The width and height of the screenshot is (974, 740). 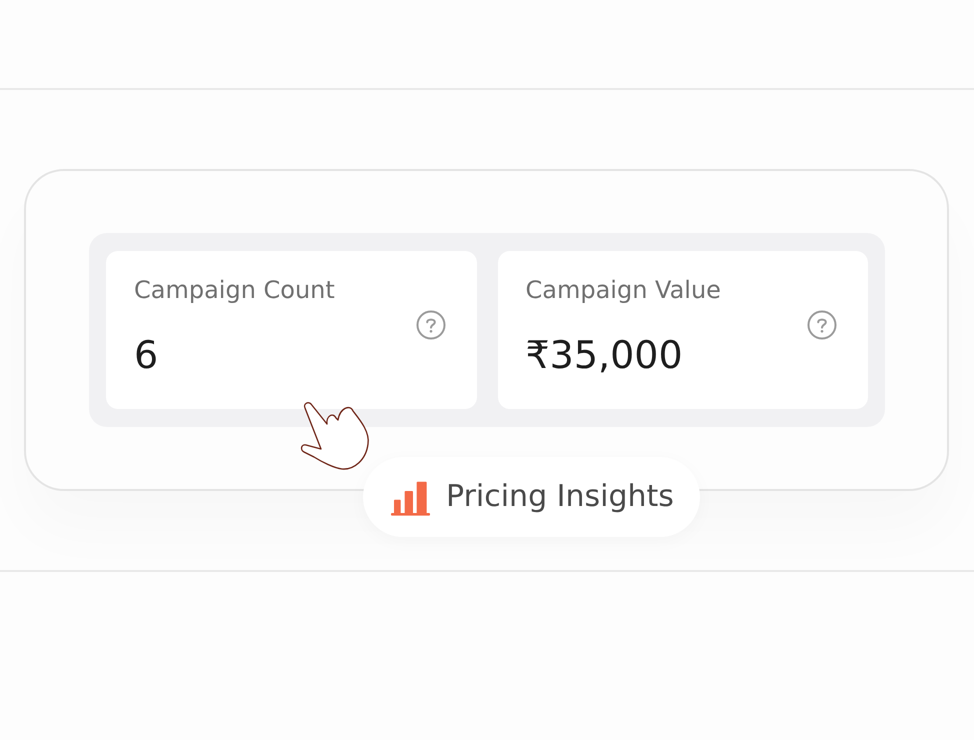 I want to click on metric-label: Campaign Count, so click(x=234, y=290).